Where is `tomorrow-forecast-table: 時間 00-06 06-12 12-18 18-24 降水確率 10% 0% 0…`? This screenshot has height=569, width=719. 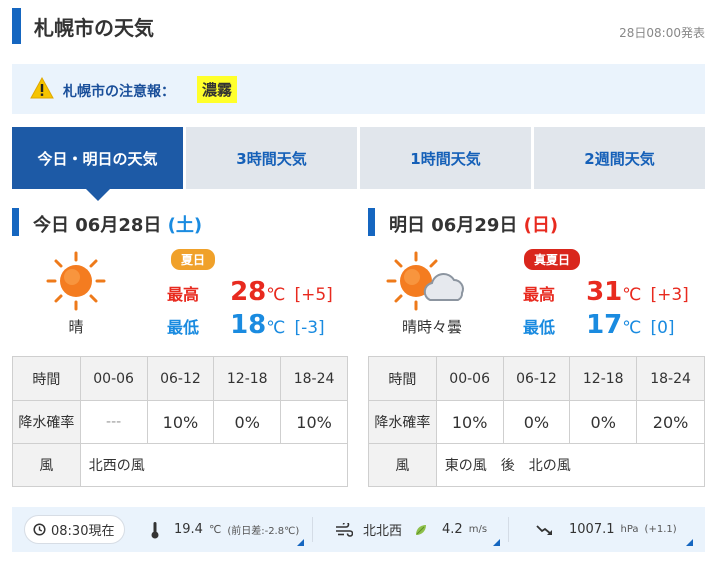
tomorrow-forecast-table: 時間 00-06 06-12 12-18 18-24 降水確率 10% 0% 0… is located at coordinates (537, 421).